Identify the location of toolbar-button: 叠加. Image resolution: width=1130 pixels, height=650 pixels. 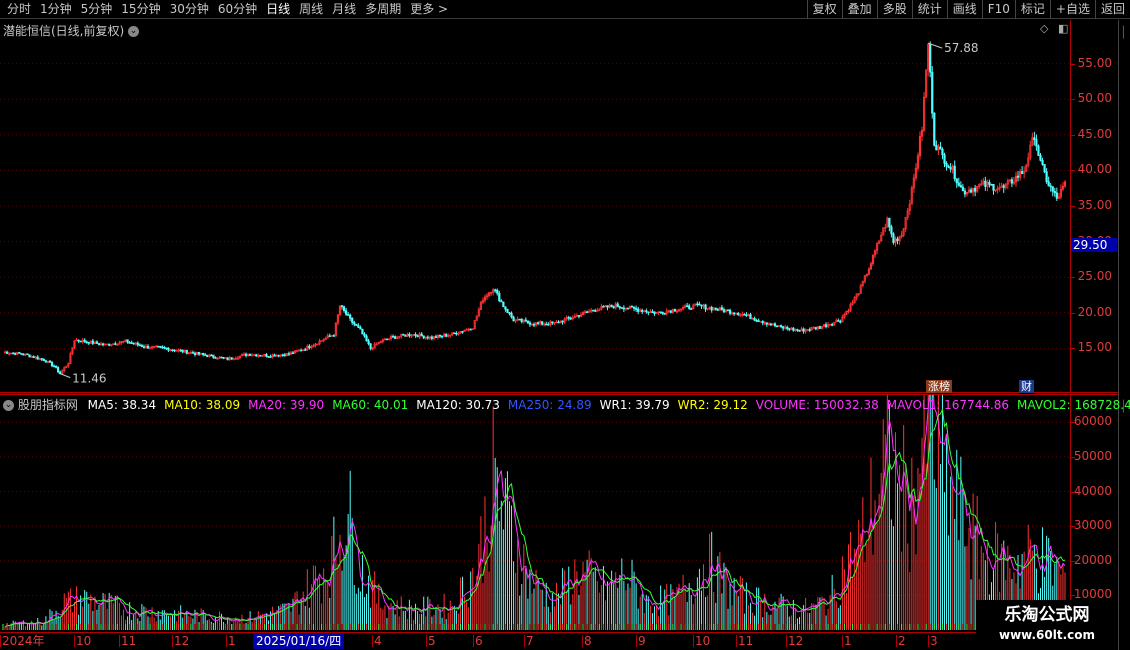
(859, 9).